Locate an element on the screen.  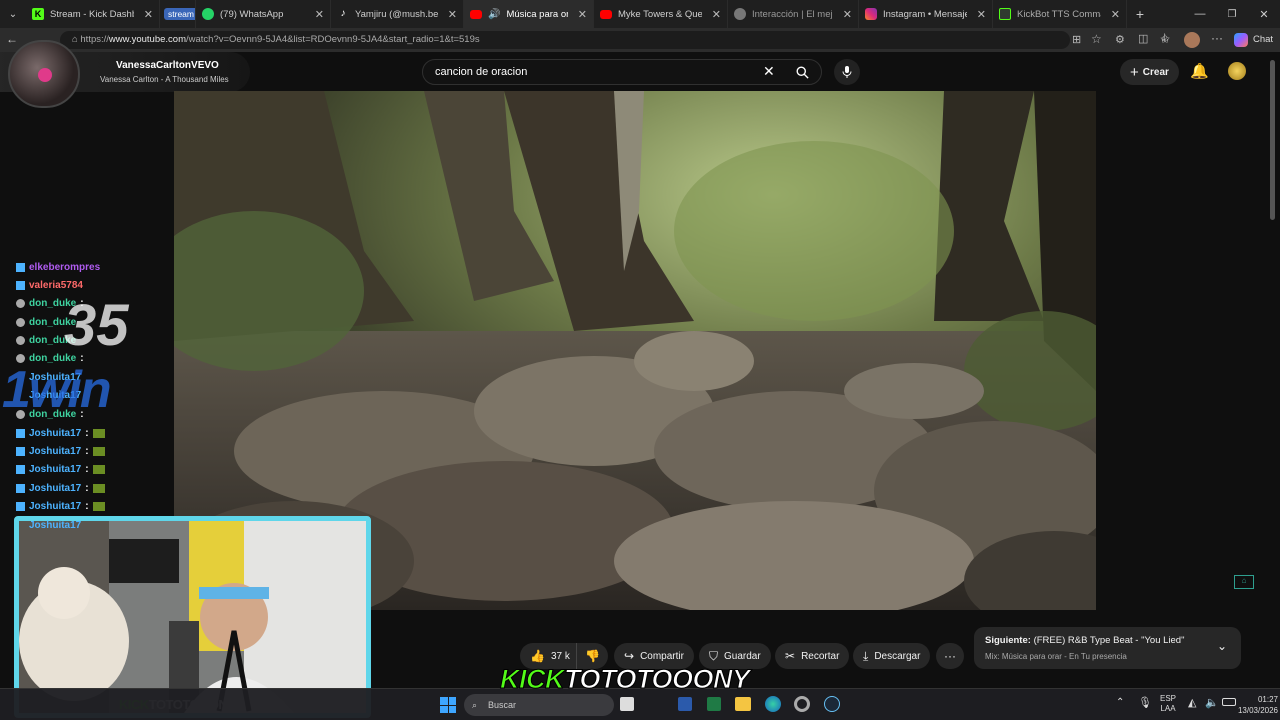
url-prefix: https:// is located at coordinates (94, 39).